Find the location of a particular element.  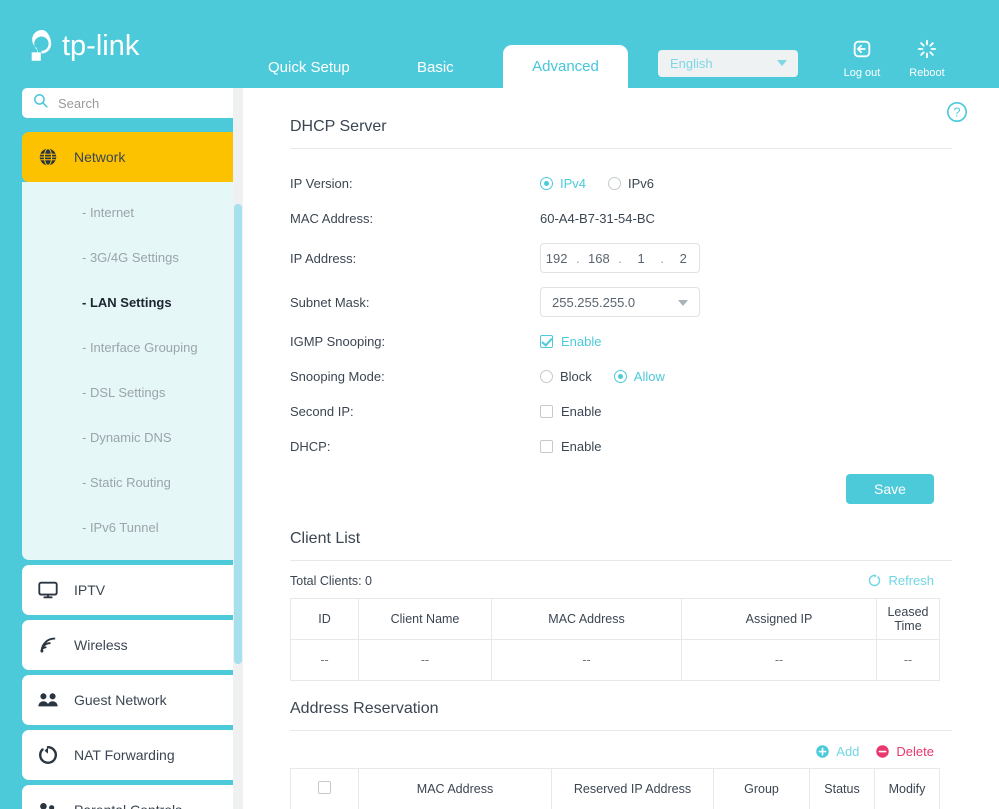

tab-basic: Basic is located at coordinates (435, 67).